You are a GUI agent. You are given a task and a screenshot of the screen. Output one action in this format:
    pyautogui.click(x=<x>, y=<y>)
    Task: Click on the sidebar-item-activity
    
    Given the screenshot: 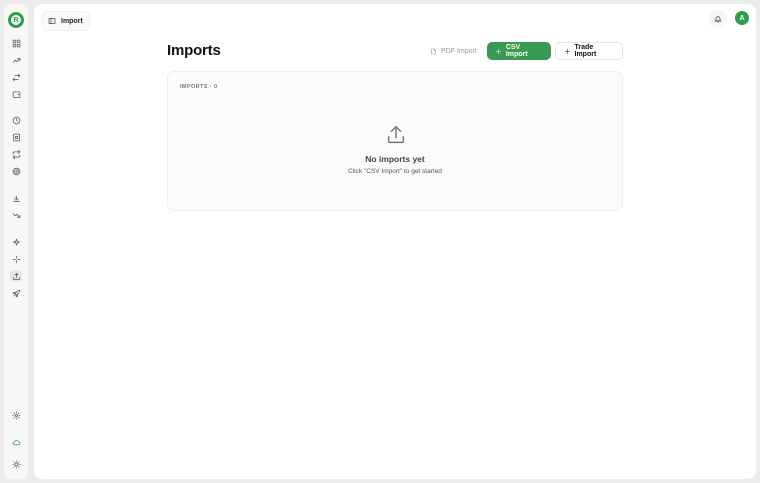 What is the action you would take?
    pyautogui.click(x=16, y=259)
    